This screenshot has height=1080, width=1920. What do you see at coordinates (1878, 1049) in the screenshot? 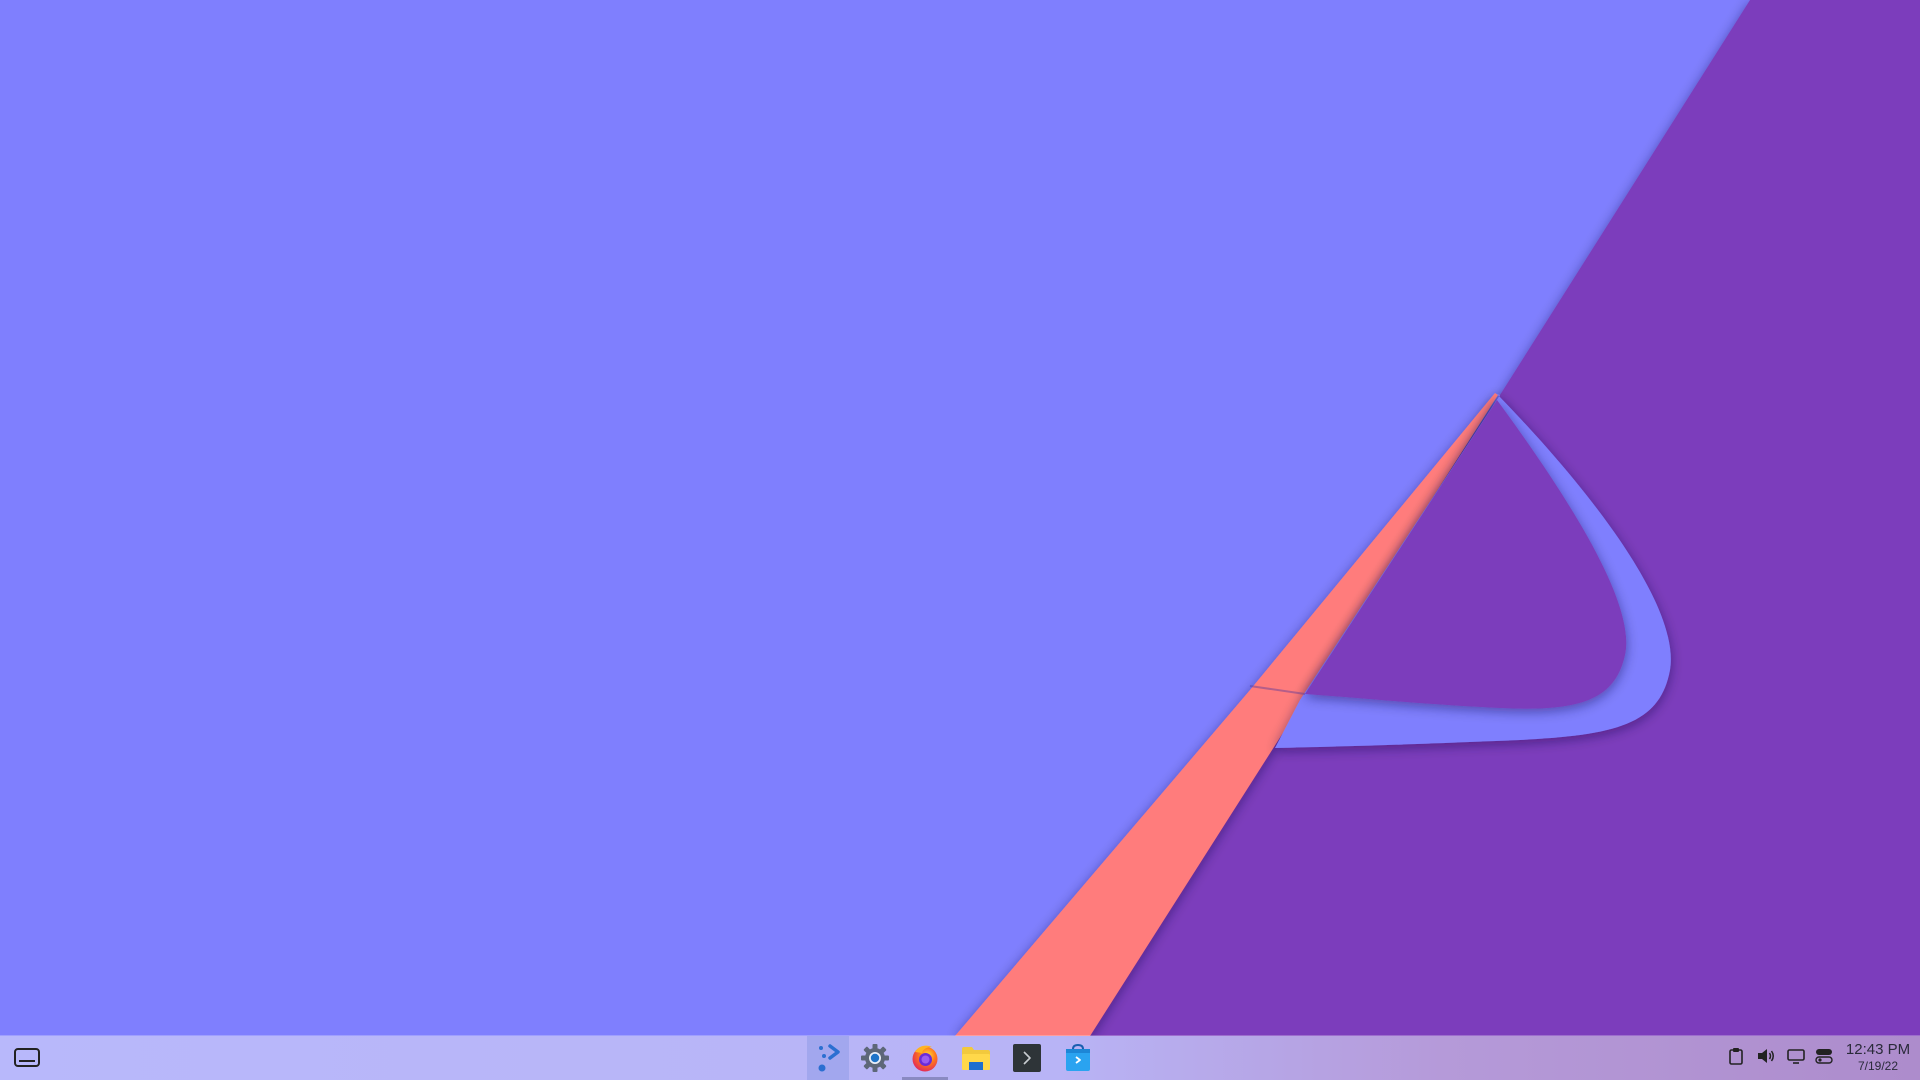
I see `clock-time: 12:43 PM` at bounding box center [1878, 1049].